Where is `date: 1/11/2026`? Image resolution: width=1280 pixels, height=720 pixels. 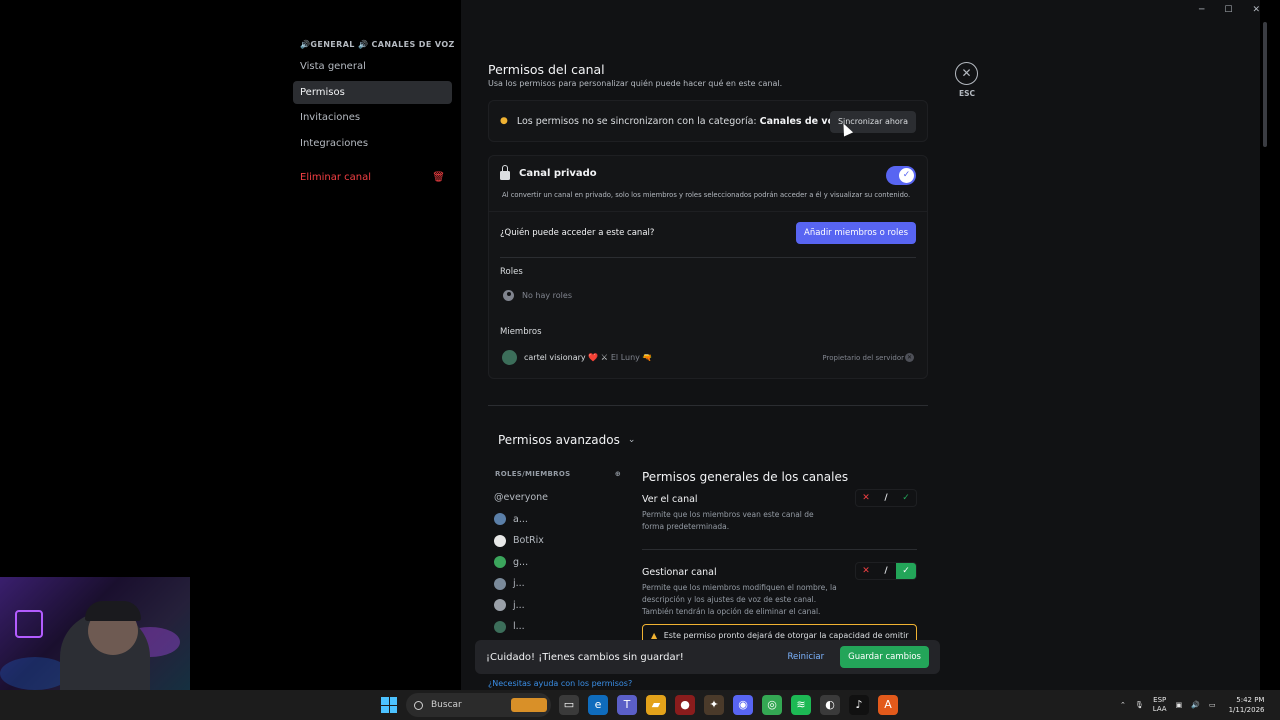 date: 1/11/2026 is located at coordinates (1246, 710).